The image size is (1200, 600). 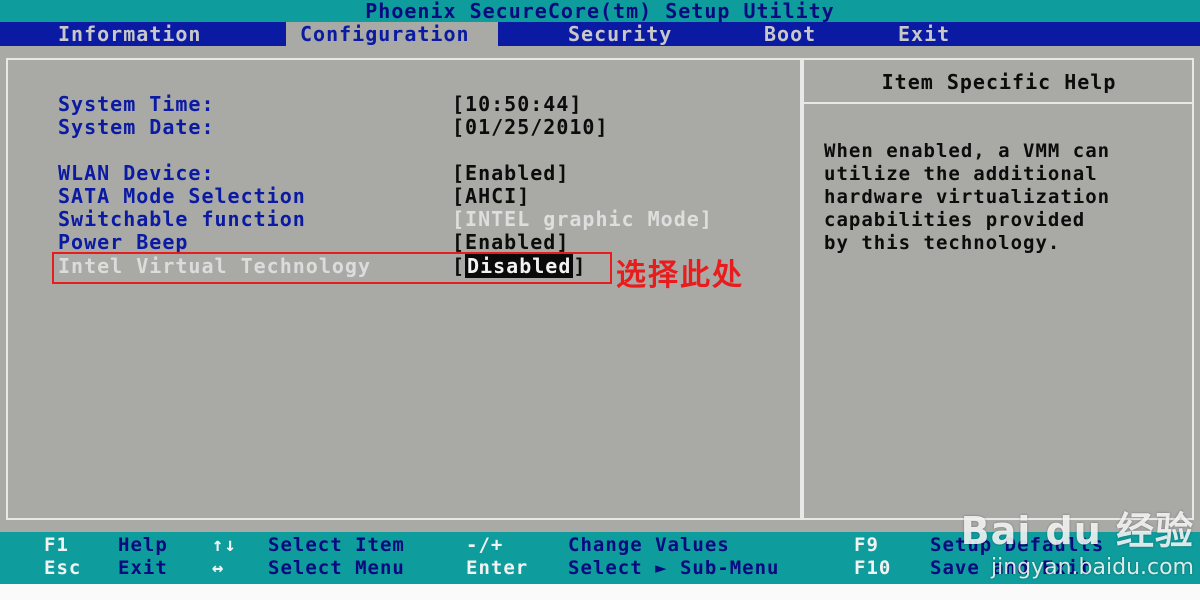 I want to click on key-desc-exit: Exit, so click(x=143, y=568).